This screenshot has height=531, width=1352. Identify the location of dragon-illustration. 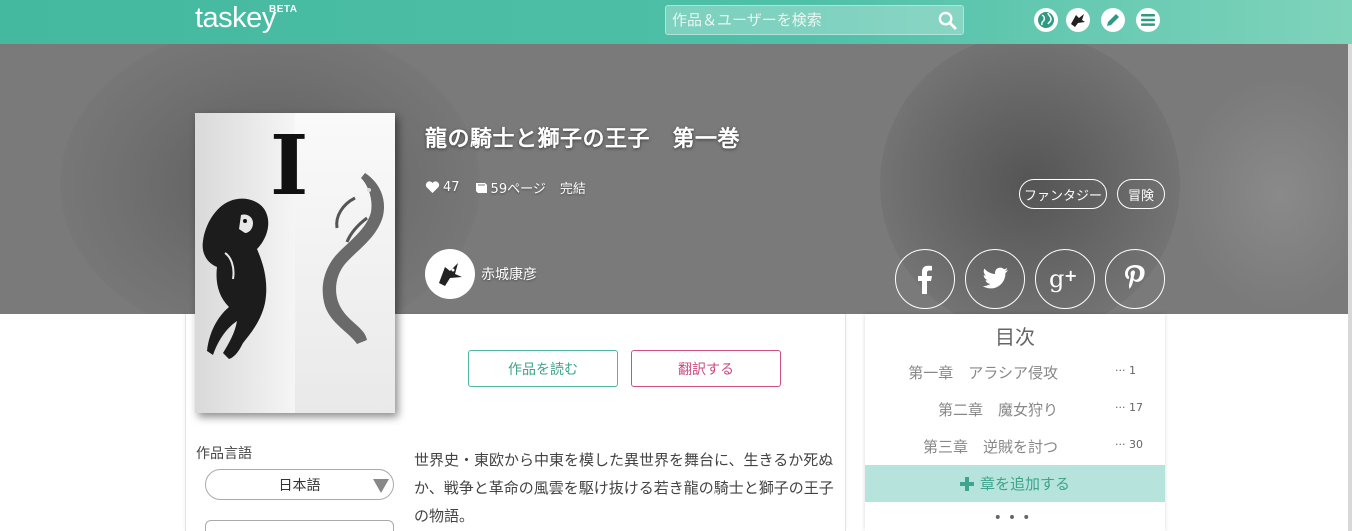
(353, 258).